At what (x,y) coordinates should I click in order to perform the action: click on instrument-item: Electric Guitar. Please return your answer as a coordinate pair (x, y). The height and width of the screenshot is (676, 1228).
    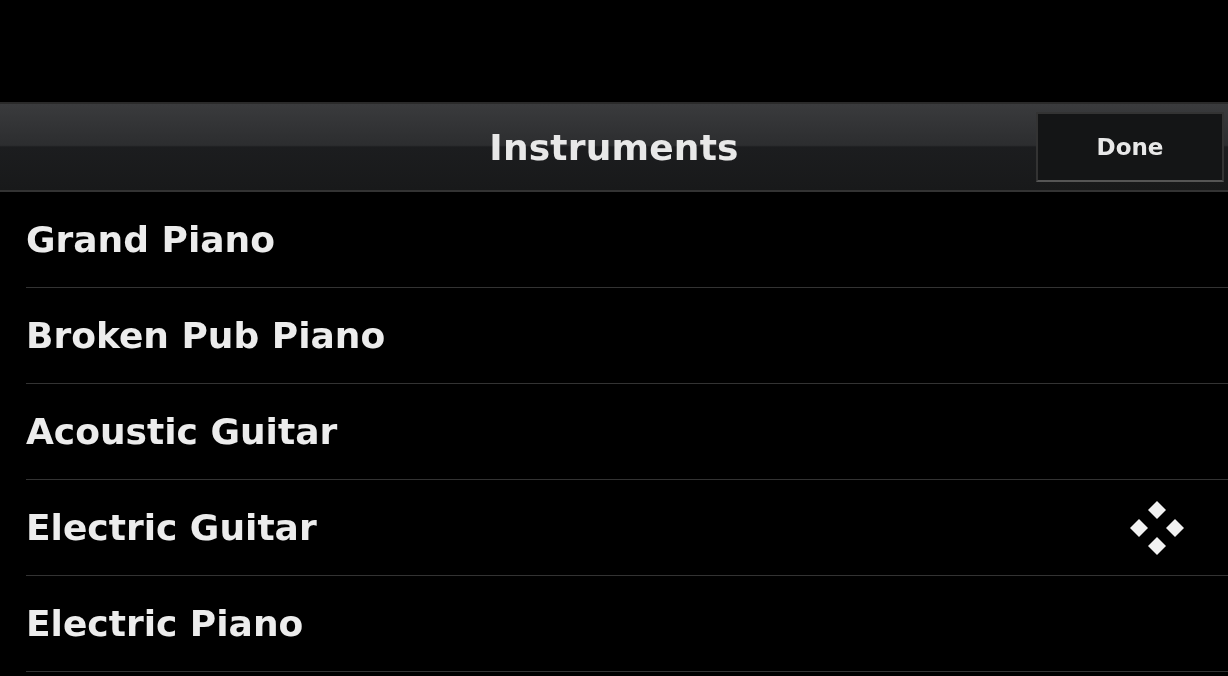
    Looking at the image, I should click on (627, 528).